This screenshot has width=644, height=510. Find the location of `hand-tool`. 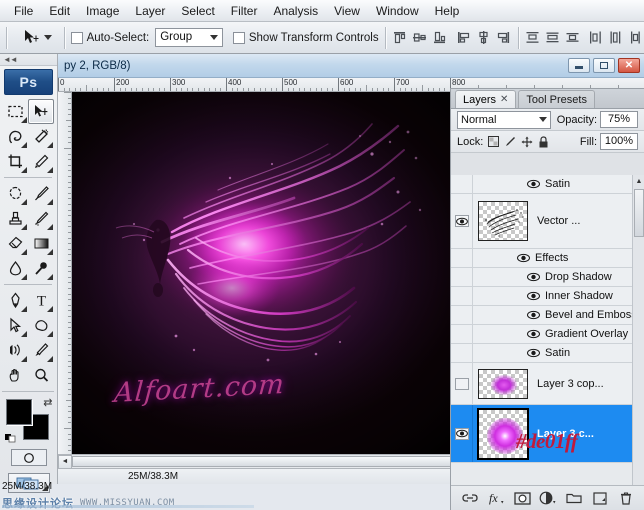

hand-tool is located at coordinates (15, 375).